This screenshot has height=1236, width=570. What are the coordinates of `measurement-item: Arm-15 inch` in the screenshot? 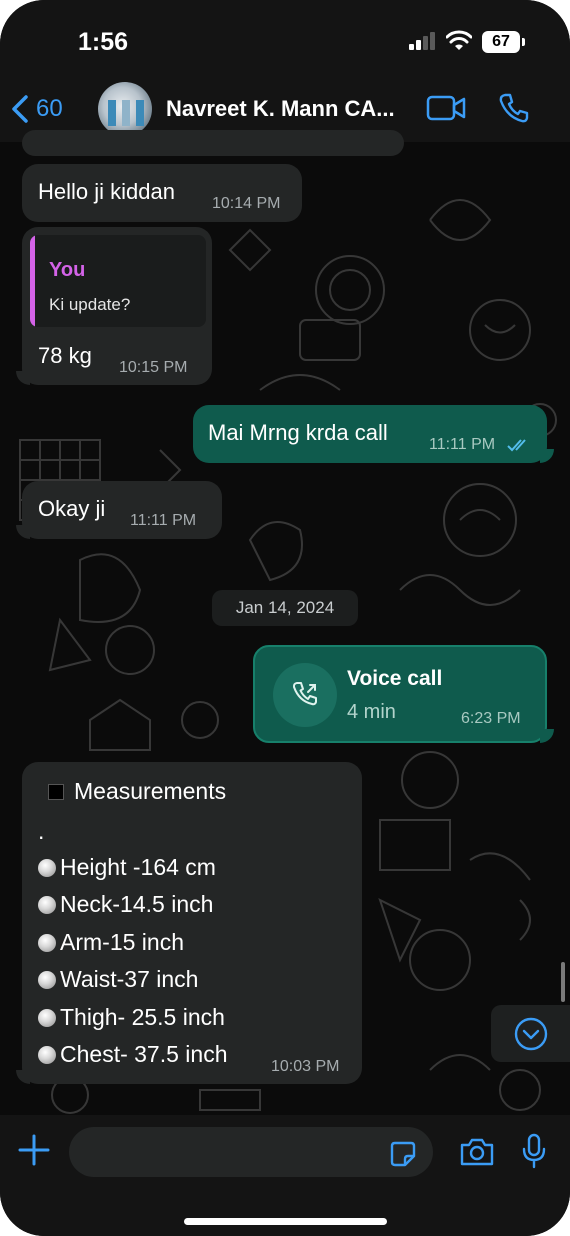 It's located at (111, 942).